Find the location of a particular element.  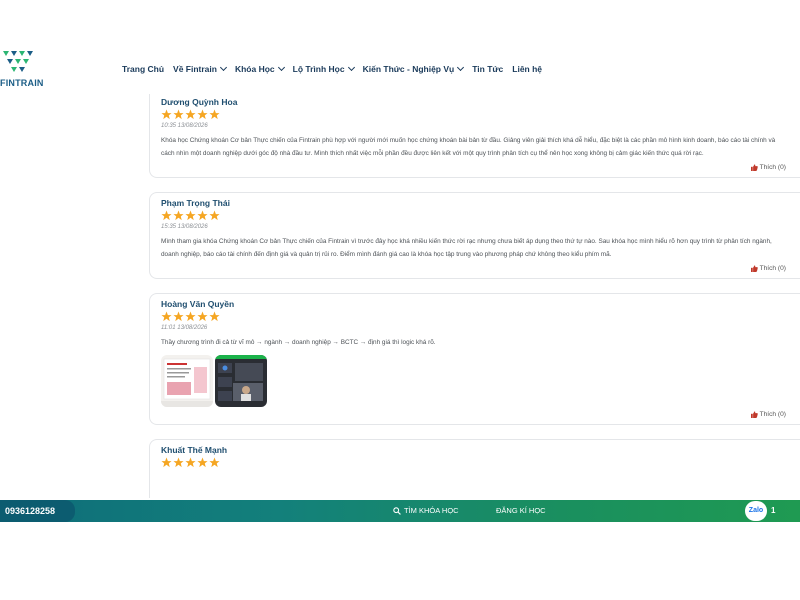

find-course-label: TÌM KHÓA HỌC is located at coordinates (431, 510).